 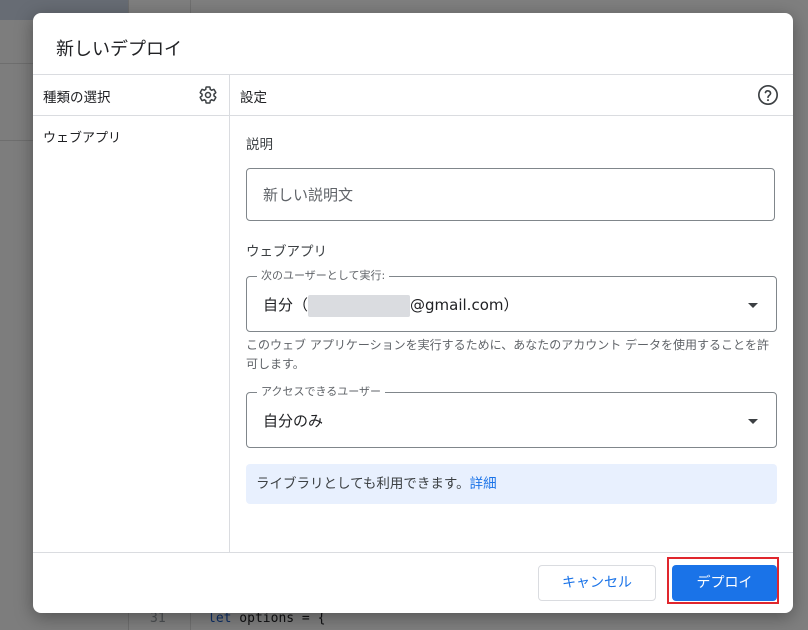 What do you see at coordinates (413, 115) in the screenshot?
I see `subheader-divider` at bounding box center [413, 115].